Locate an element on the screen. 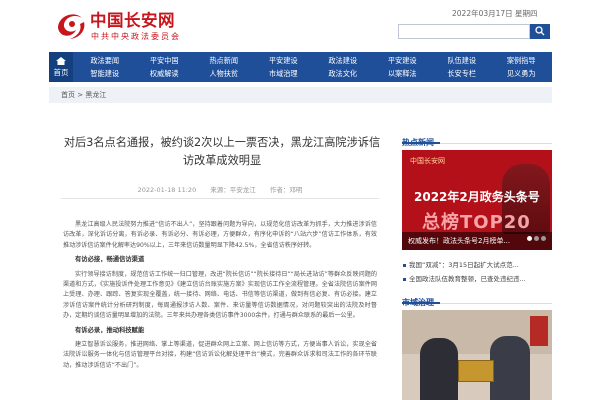 Image resolution: width=600 pixels, height=400 pixels. nav-item: 政法建设 is located at coordinates (343, 60).